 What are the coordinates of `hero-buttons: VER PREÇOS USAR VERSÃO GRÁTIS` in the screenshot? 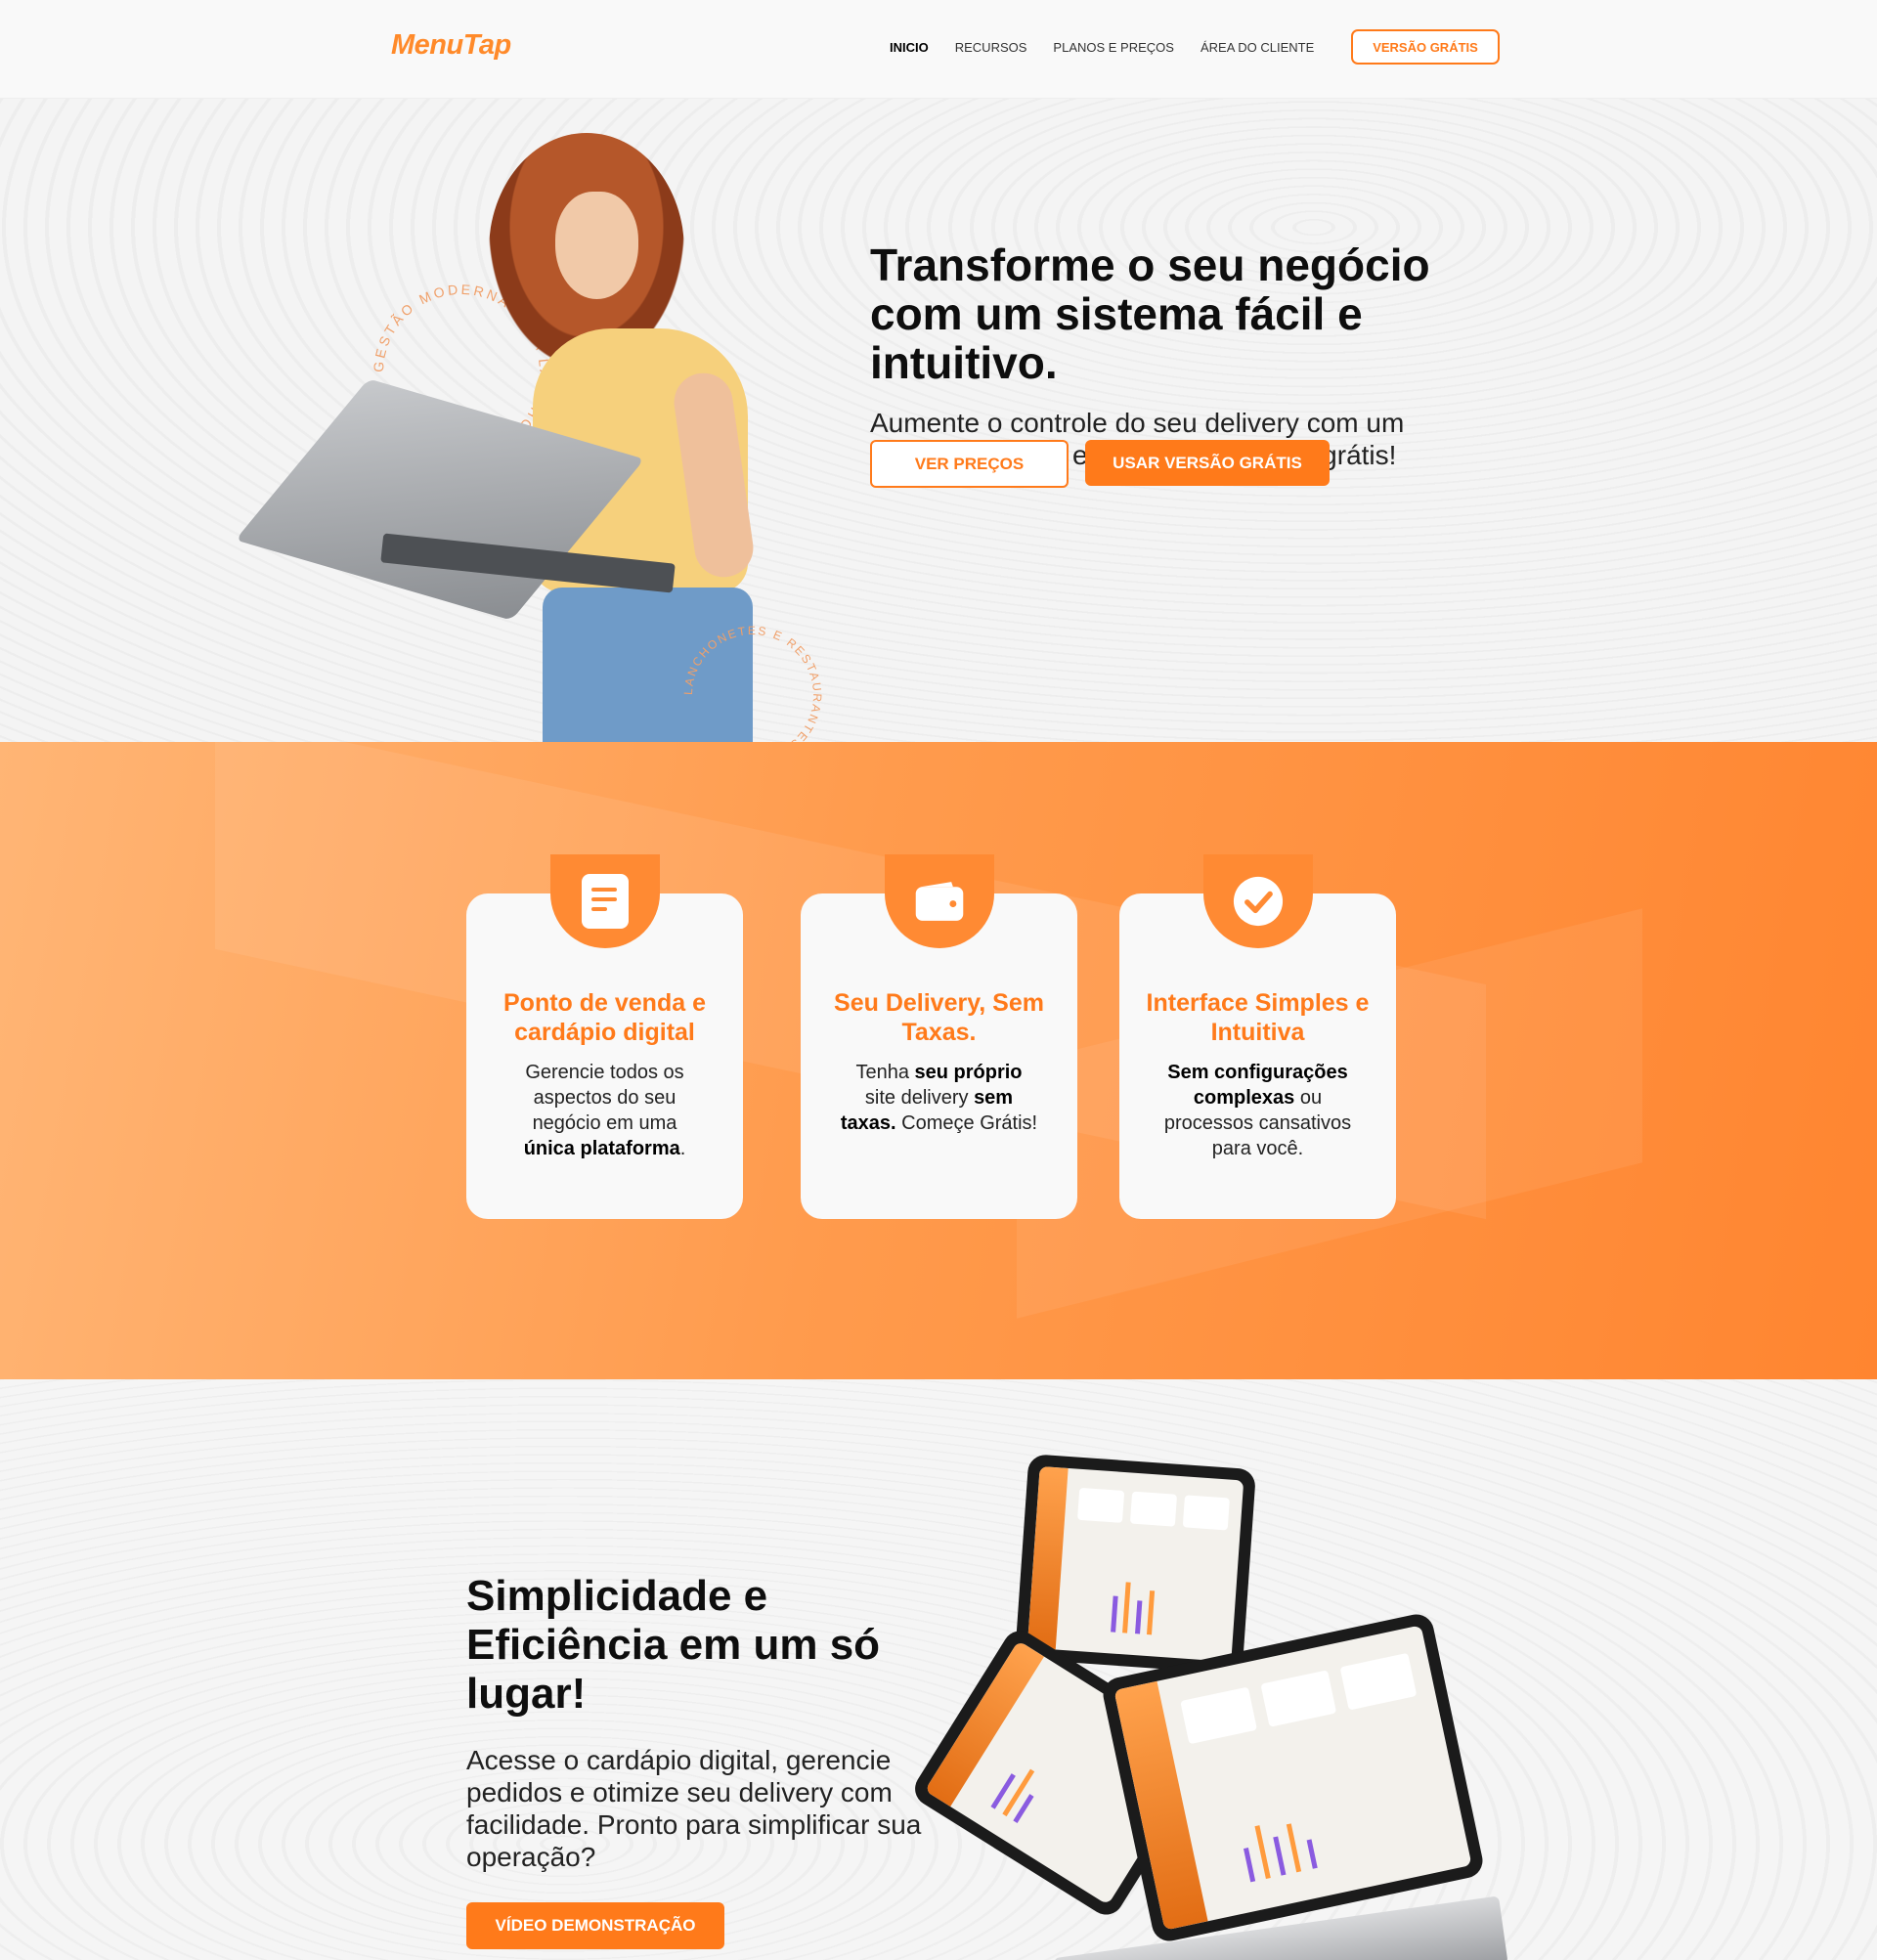 It's located at (1100, 464).